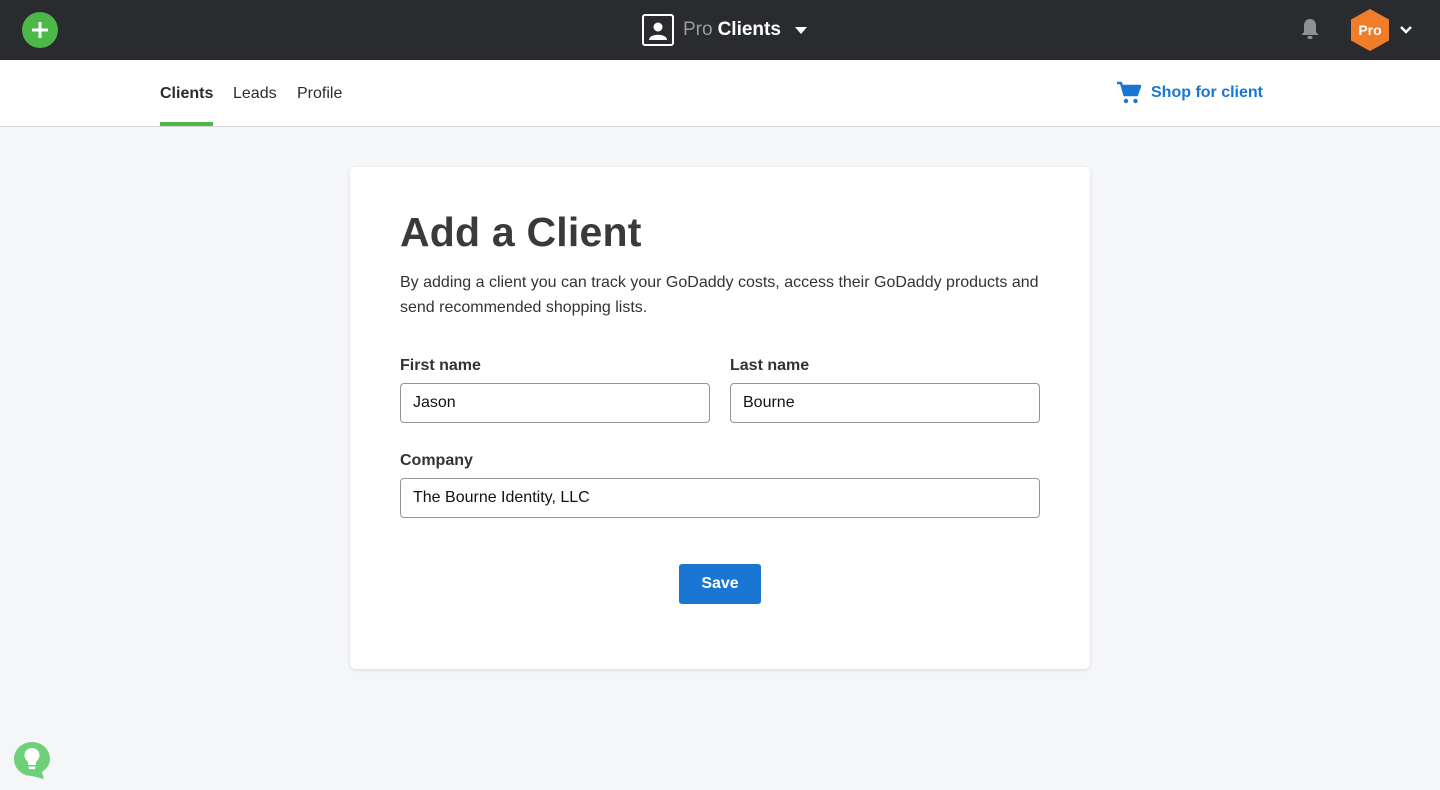 This screenshot has height=790, width=1440. Describe the element at coordinates (749, 29) in the screenshot. I see `brand-clients: Clients` at that location.